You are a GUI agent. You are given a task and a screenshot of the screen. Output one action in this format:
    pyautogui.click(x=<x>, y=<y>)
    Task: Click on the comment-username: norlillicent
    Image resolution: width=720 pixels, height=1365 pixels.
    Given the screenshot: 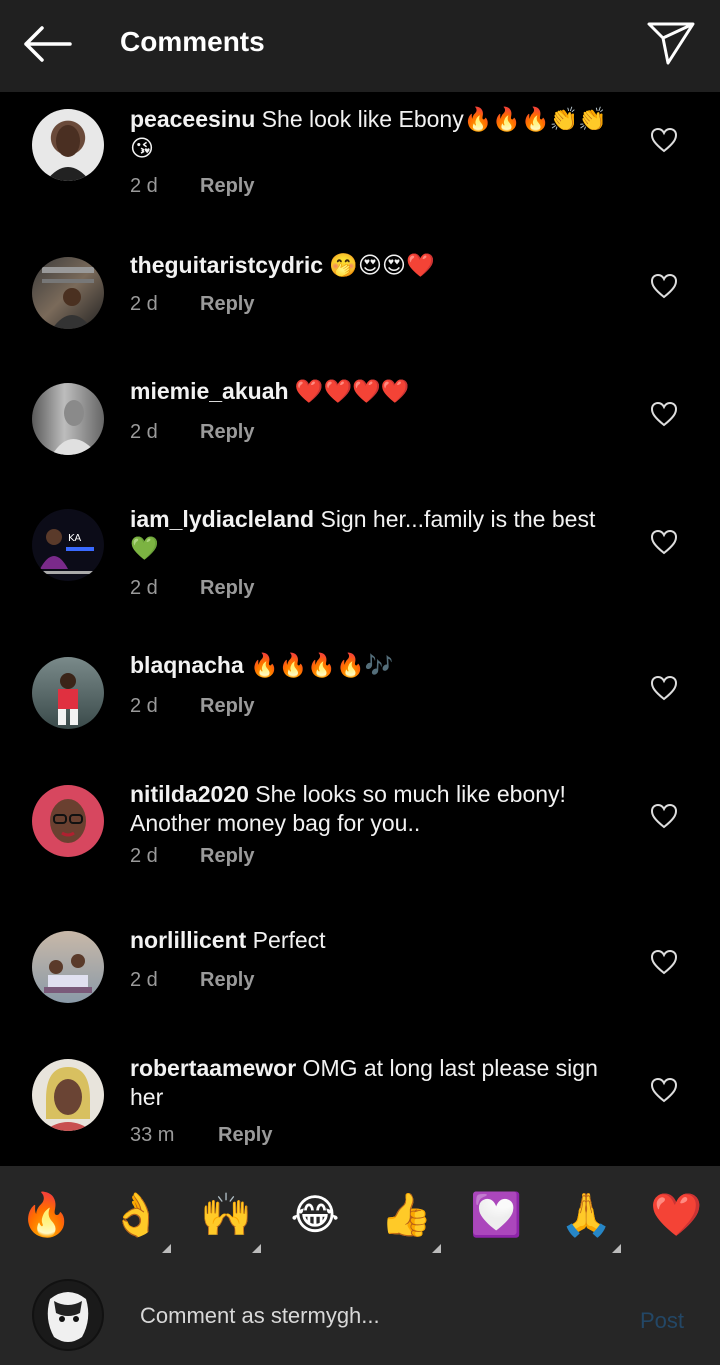 What is the action you would take?
    pyautogui.click(x=188, y=940)
    